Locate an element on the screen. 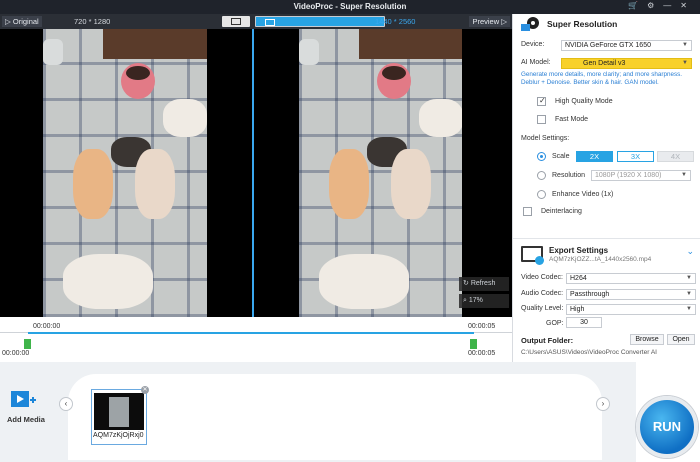 This screenshot has width=700, height=462. deinterlacing-label: Deinterlacing is located at coordinates (561, 211).